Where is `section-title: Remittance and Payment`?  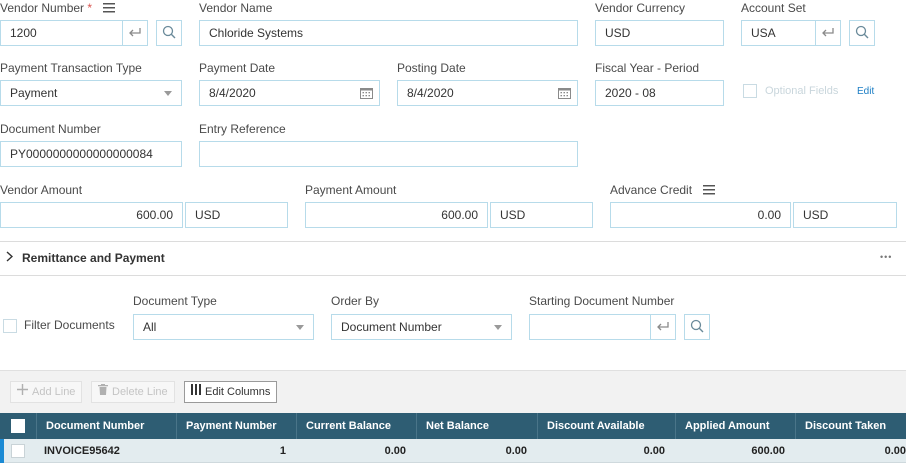
section-title: Remittance and Payment is located at coordinates (93, 258).